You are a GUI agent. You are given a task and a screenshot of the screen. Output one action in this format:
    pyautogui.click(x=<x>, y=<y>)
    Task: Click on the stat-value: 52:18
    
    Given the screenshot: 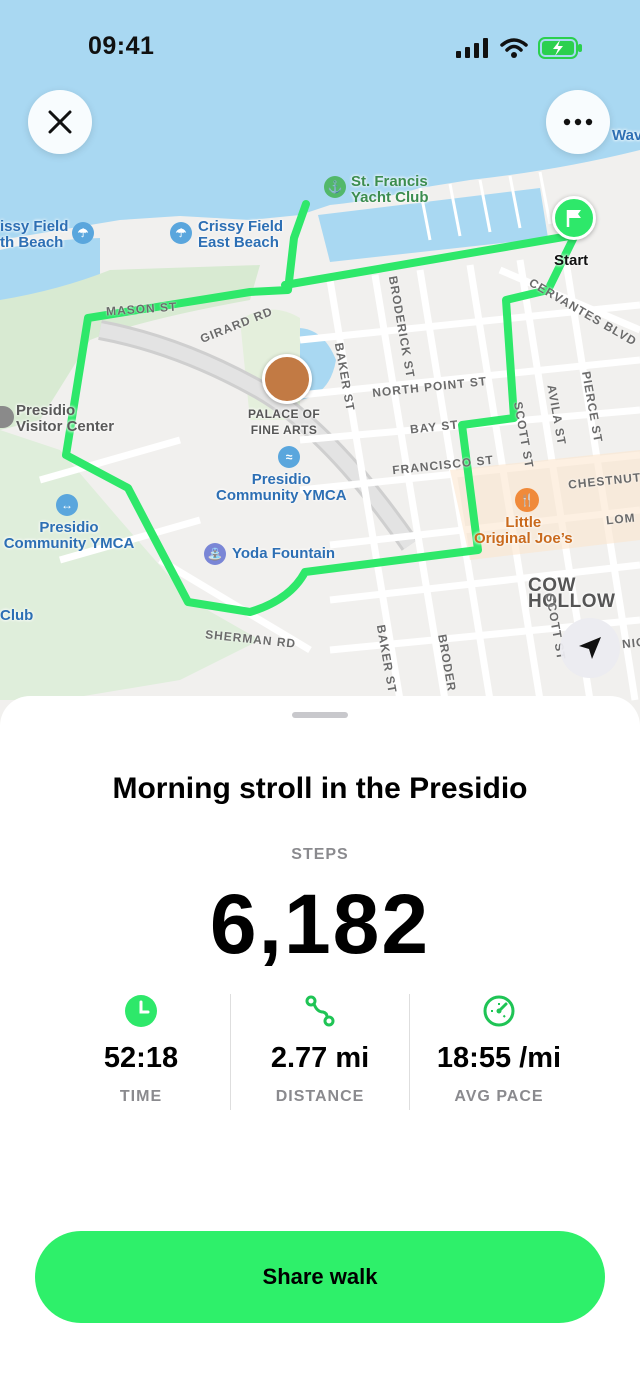 What is the action you would take?
    pyautogui.click(x=141, y=1058)
    